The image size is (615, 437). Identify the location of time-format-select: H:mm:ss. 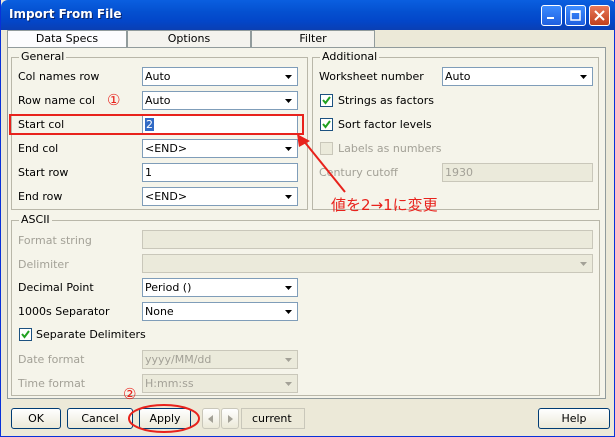
(220, 383).